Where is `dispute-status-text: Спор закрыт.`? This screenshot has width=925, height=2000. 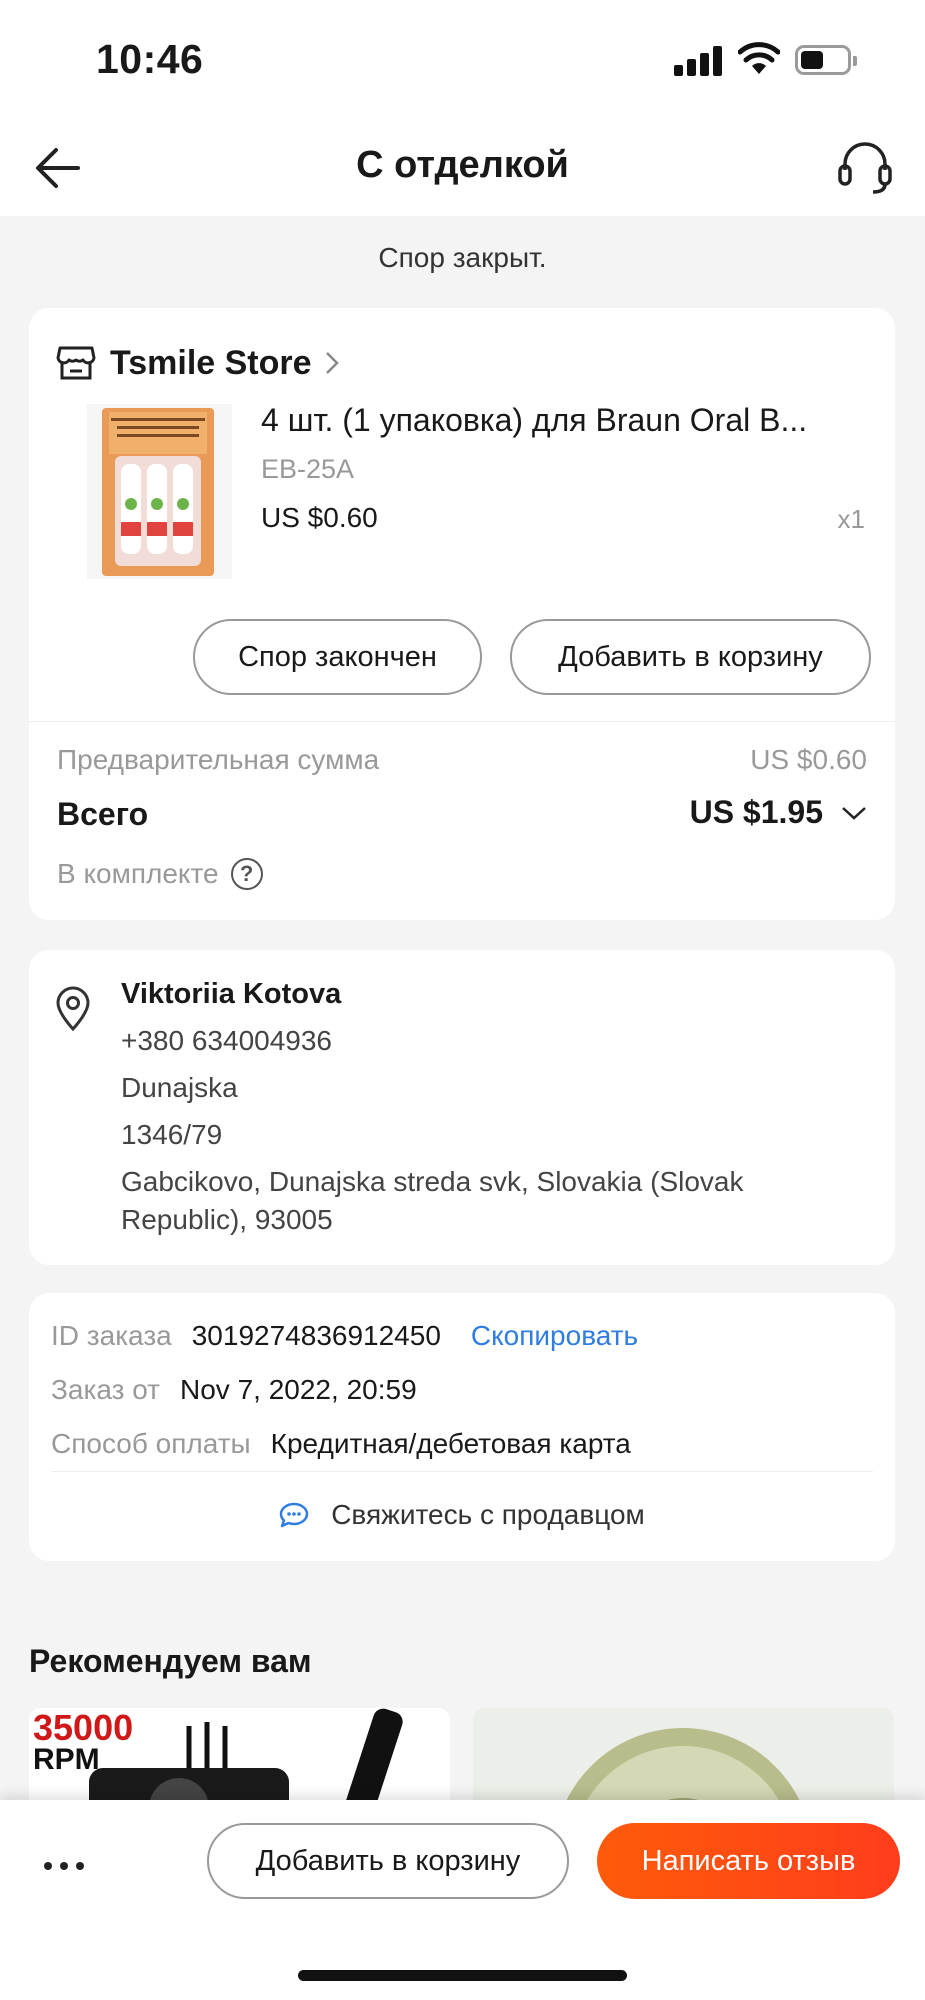
dispute-status-text: Спор закрыт. is located at coordinates (462, 257).